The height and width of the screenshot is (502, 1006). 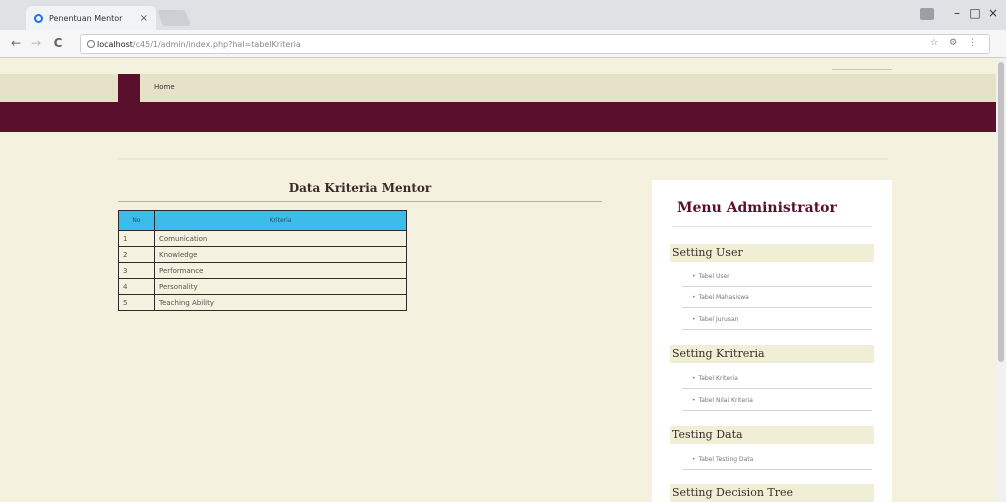 I want to click on section-setting-kritreria: Setting Kritreria, so click(x=772, y=354).